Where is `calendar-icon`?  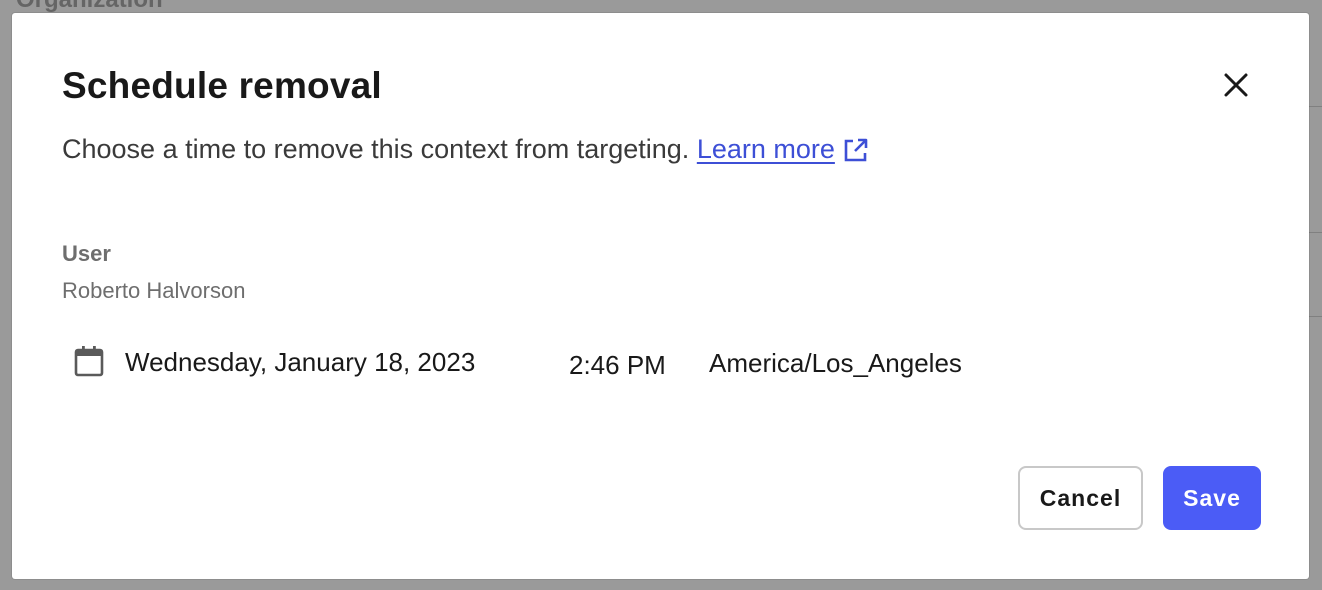 calendar-icon is located at coordinates (89, 362).